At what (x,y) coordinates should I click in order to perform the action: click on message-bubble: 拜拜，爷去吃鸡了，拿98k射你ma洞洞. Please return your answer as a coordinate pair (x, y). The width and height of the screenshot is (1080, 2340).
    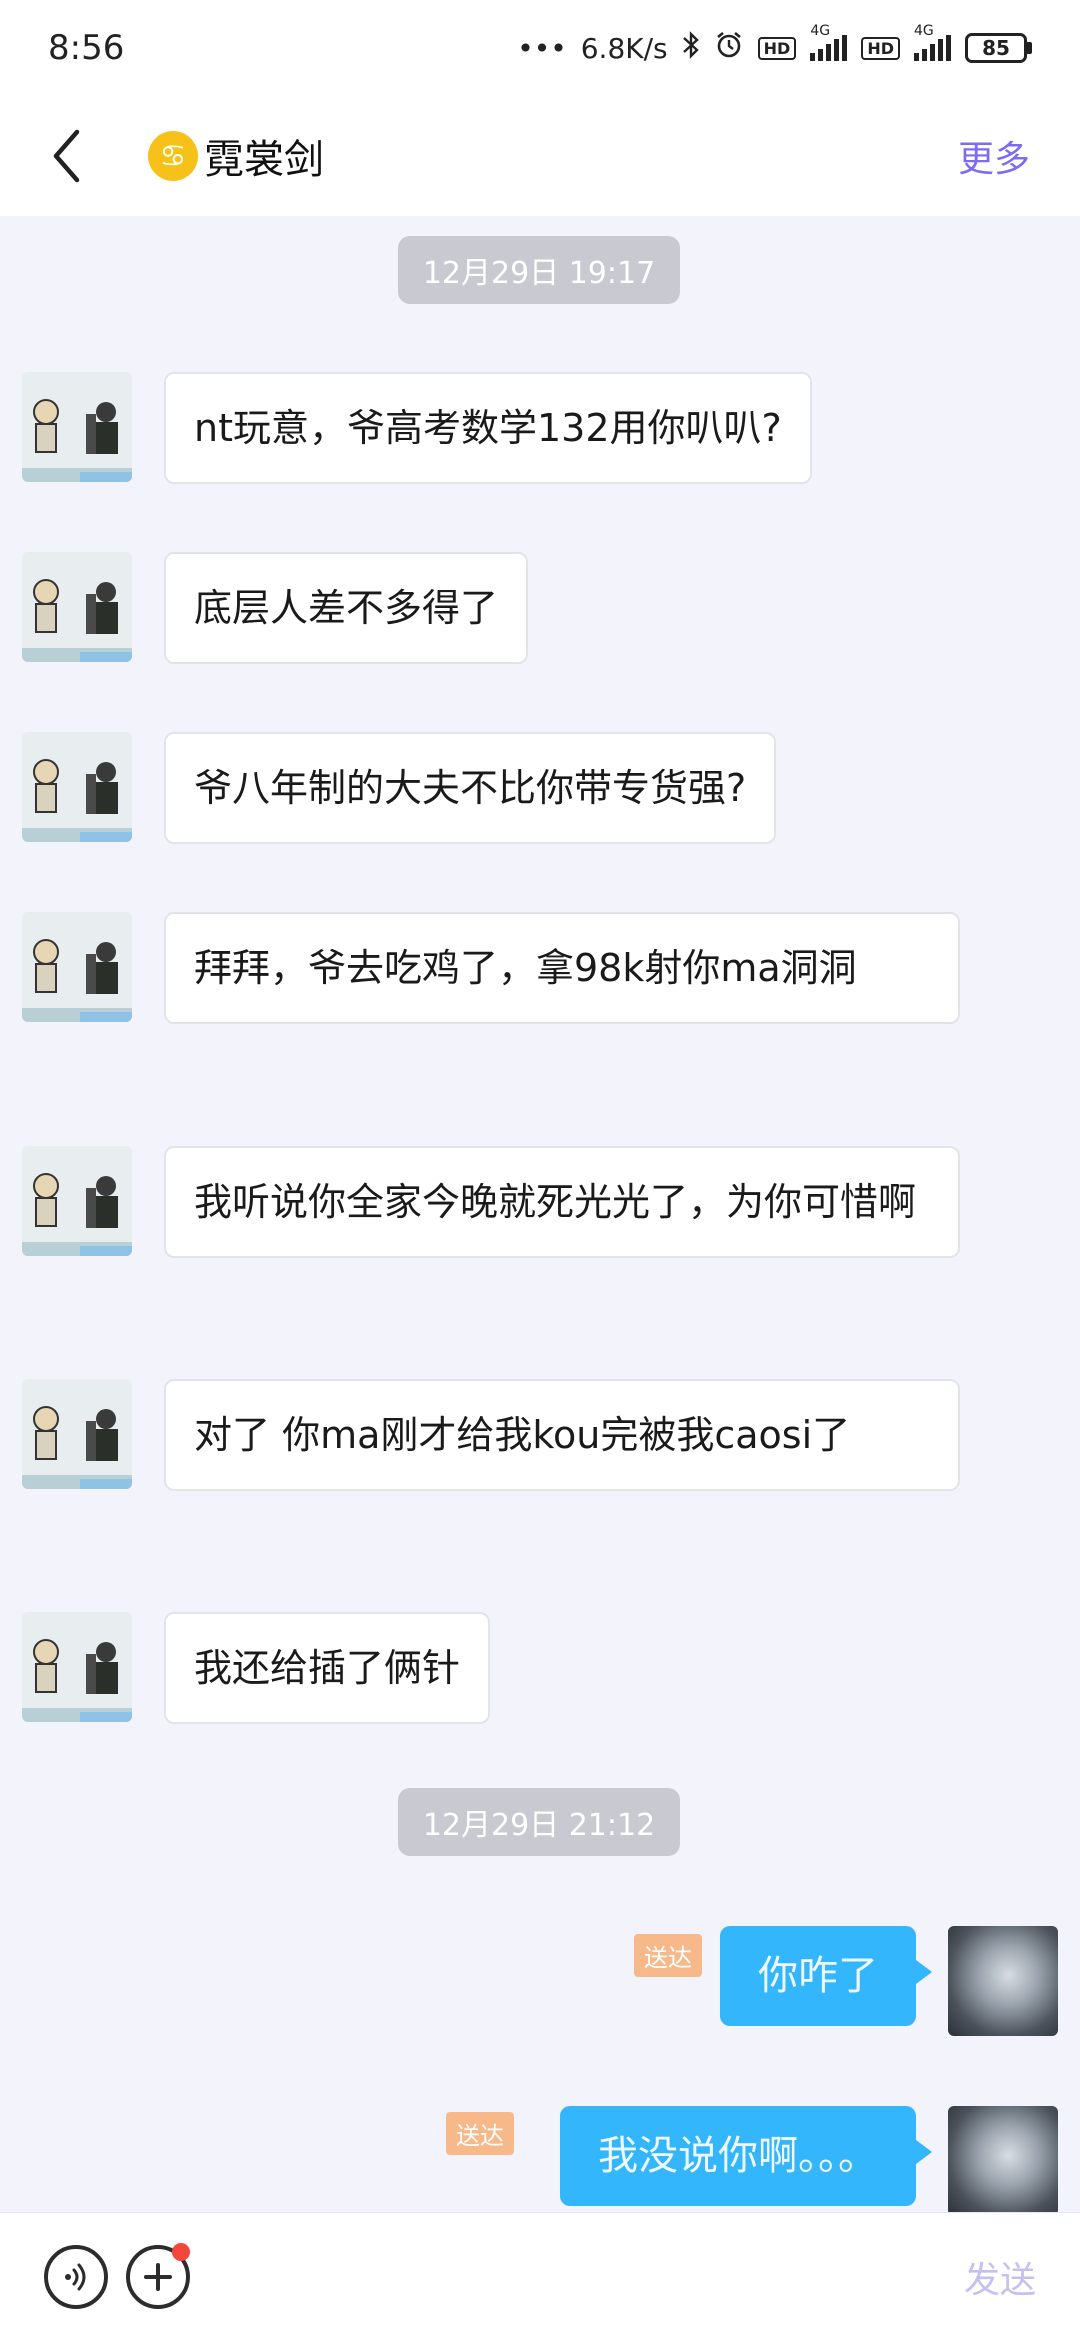
    Looking at the image, I should click on (562, 968).